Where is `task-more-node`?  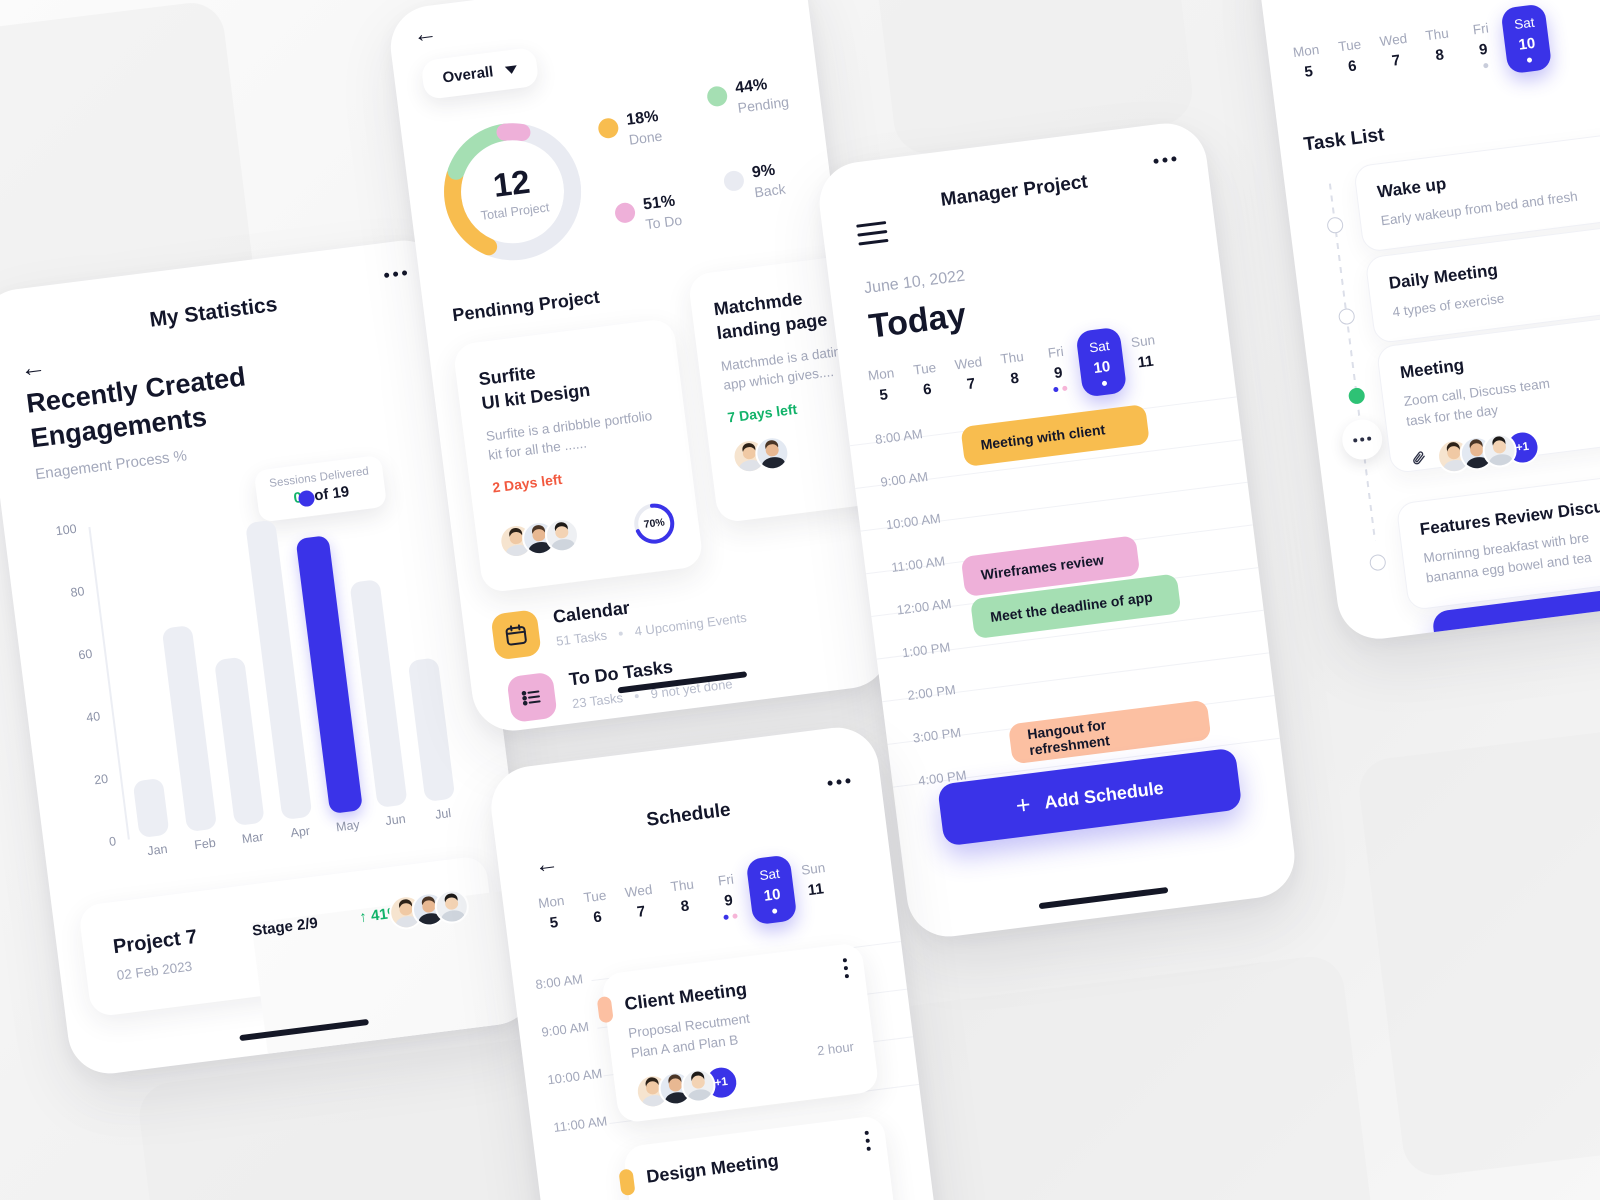
task-more-node is located at coordinates (1362, 439).